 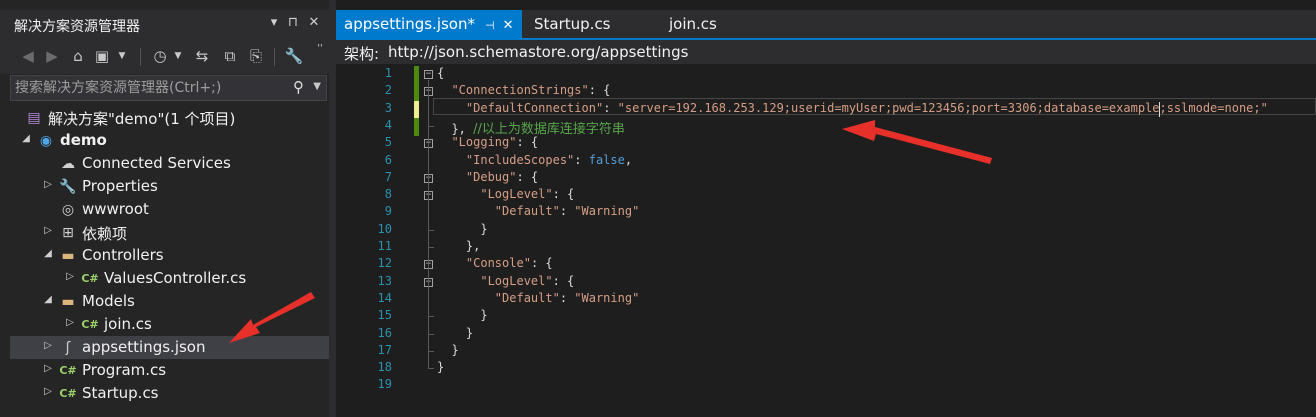 What do you see at coordinates (384, 367) in the screenshot?
I see `line-number: 18` at bounding box center [384, 367].